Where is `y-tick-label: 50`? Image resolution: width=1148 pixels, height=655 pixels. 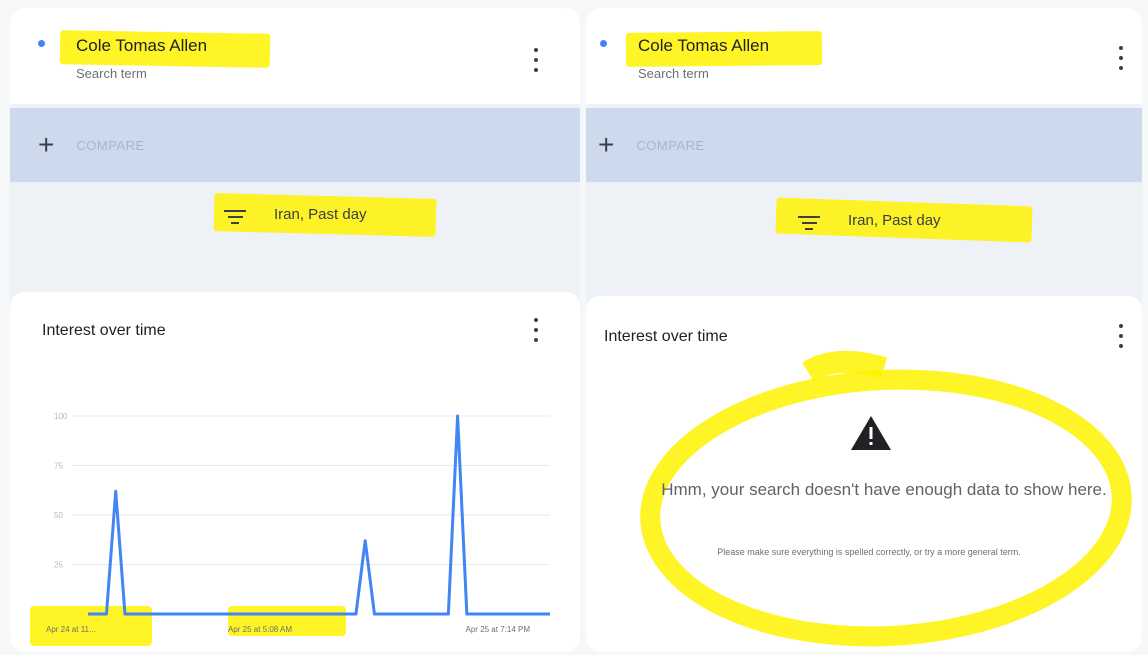 y-tick-label: 50 is located at coordinates (58, 515).